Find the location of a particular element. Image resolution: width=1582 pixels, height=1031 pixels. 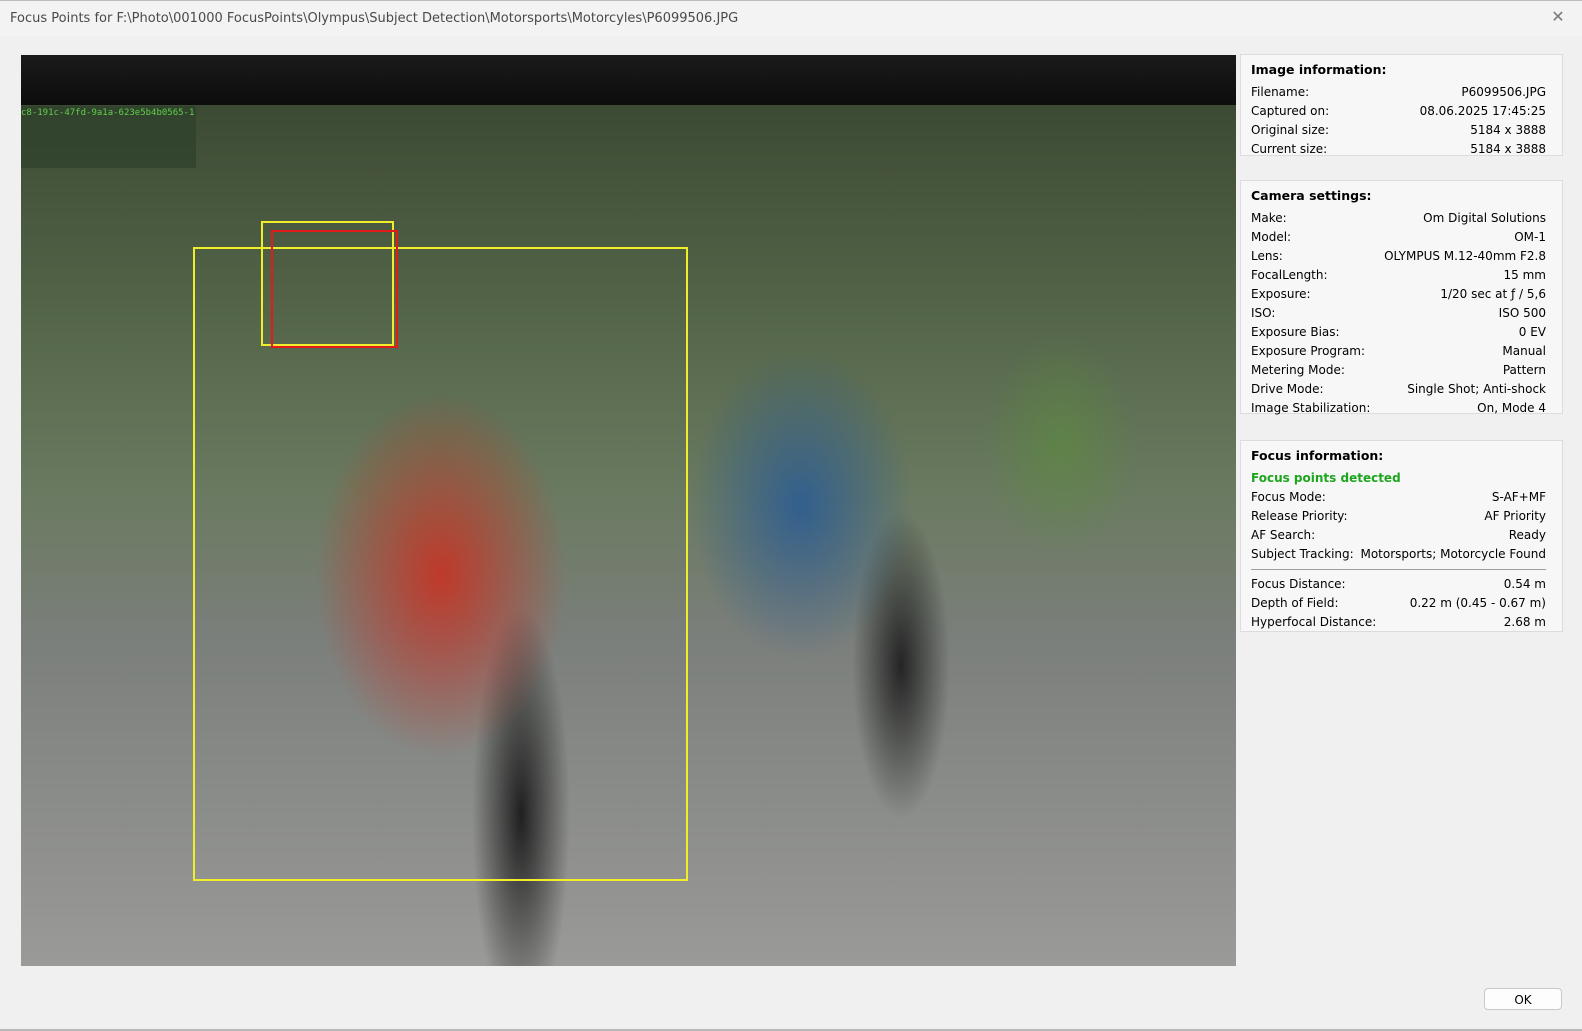

info-value: 2.68 m is located at coordinates (1524, 622).